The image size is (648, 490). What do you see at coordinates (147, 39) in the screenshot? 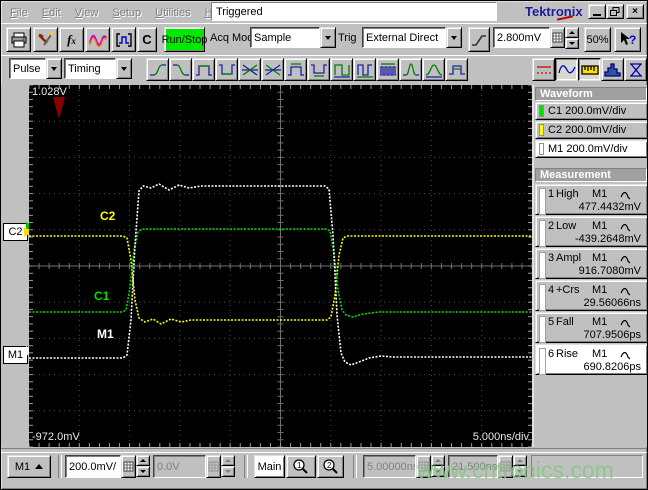
I see `clear-button: C` at bounding box center [147, 39].